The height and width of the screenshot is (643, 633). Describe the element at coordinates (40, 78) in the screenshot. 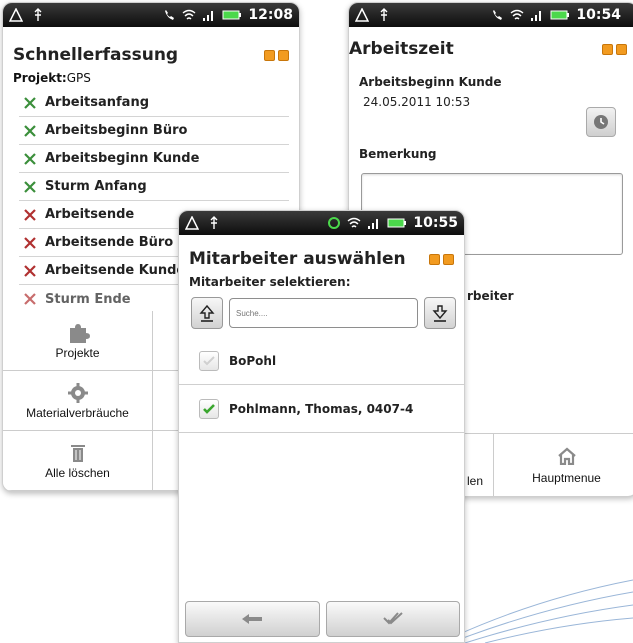

I see `project-label: Projekt:` at that location.